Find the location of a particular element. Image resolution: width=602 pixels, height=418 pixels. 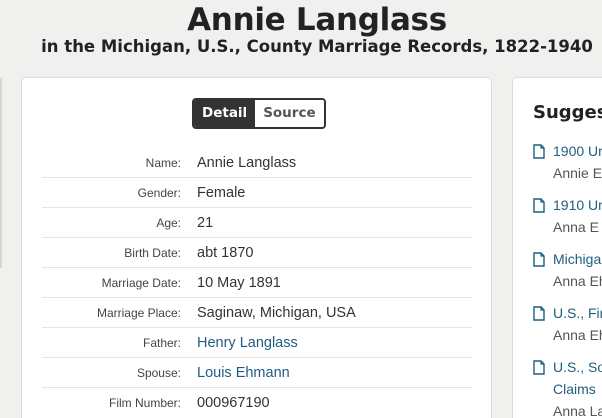

field-value: 10 May 1891 is located at coordinates (239, 282).